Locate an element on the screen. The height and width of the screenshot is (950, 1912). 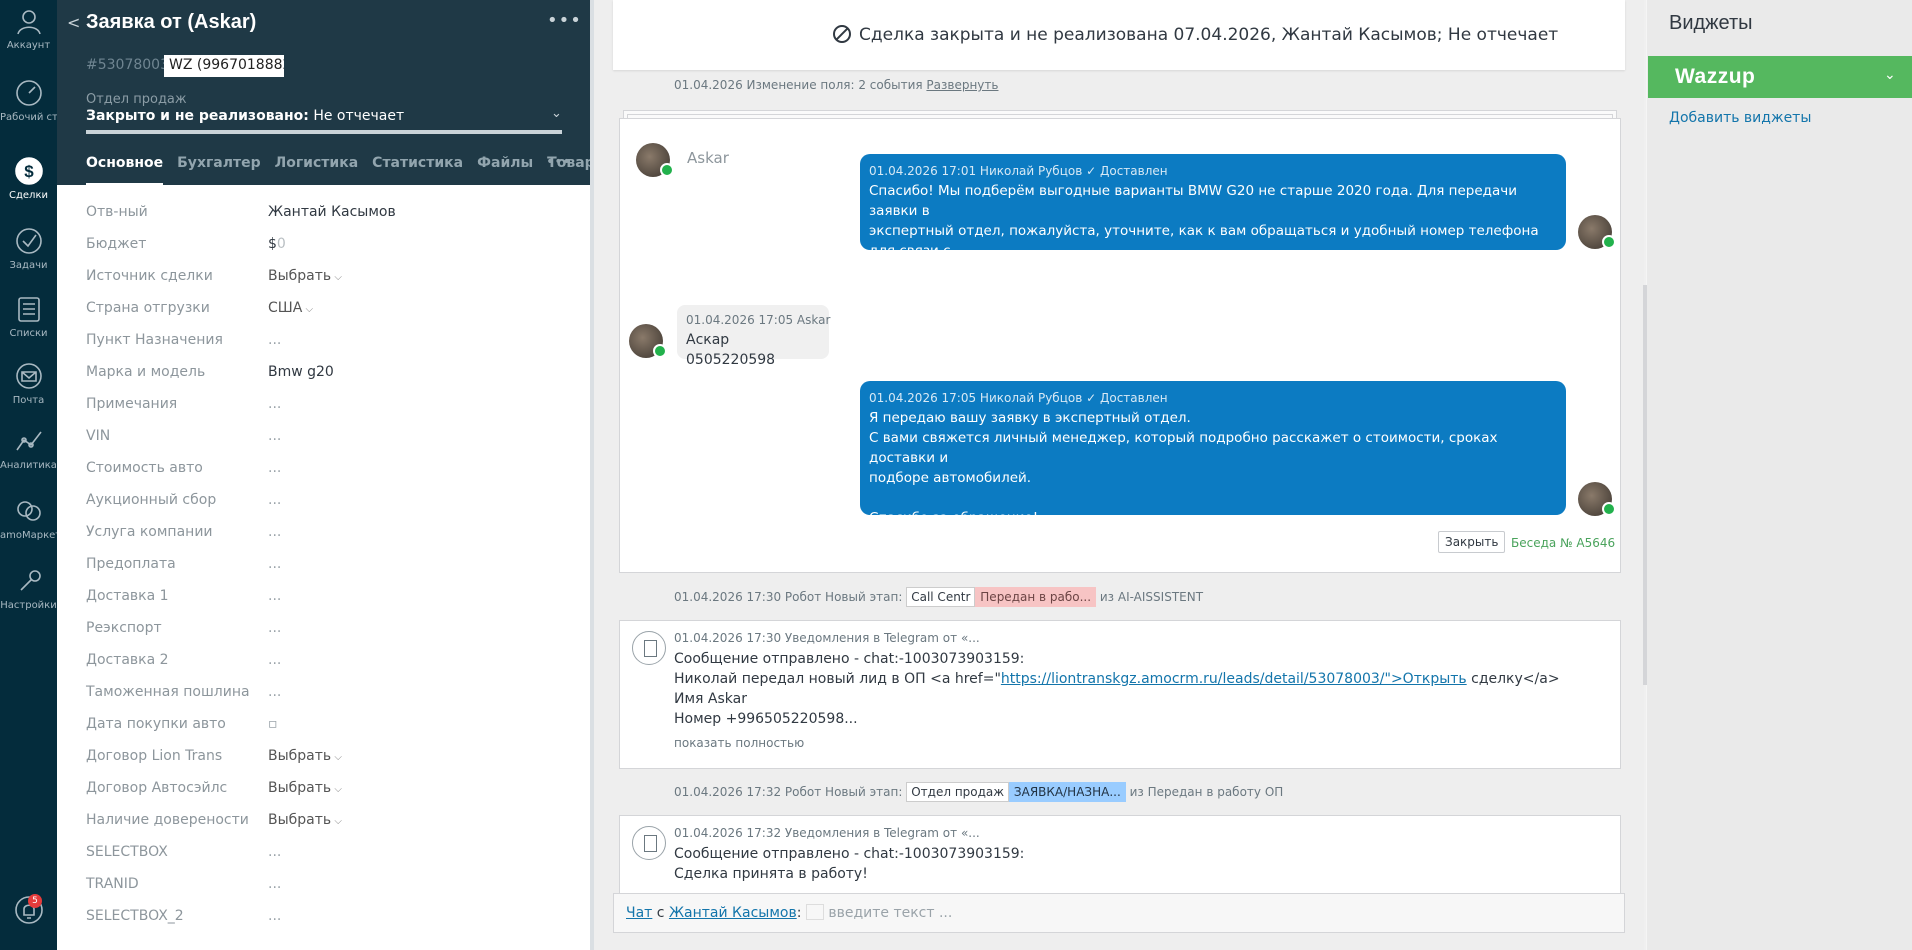
nav-item-account: Аккаунт is located at coordinates (28, 29).